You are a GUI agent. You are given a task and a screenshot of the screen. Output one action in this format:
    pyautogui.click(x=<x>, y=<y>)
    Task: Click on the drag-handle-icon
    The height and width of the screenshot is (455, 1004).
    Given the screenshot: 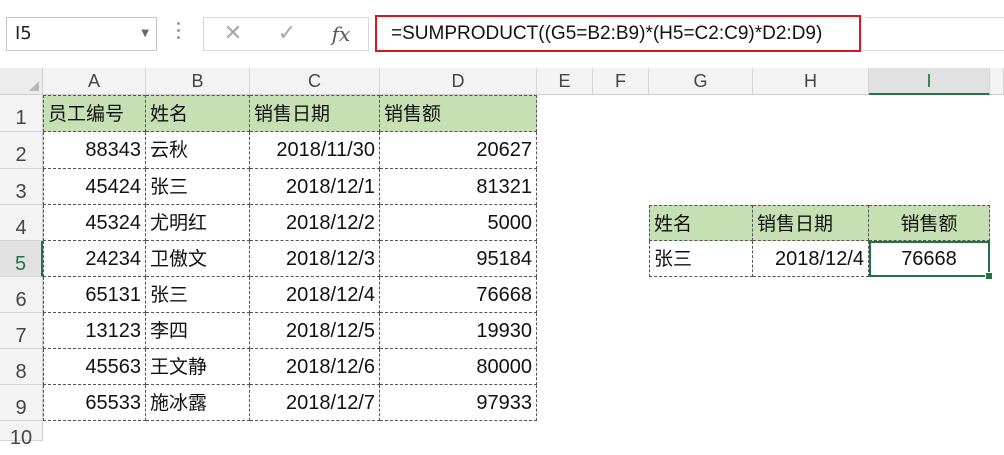 What is the action you would take?
    pyautogui.click(x=179, y=32)
    